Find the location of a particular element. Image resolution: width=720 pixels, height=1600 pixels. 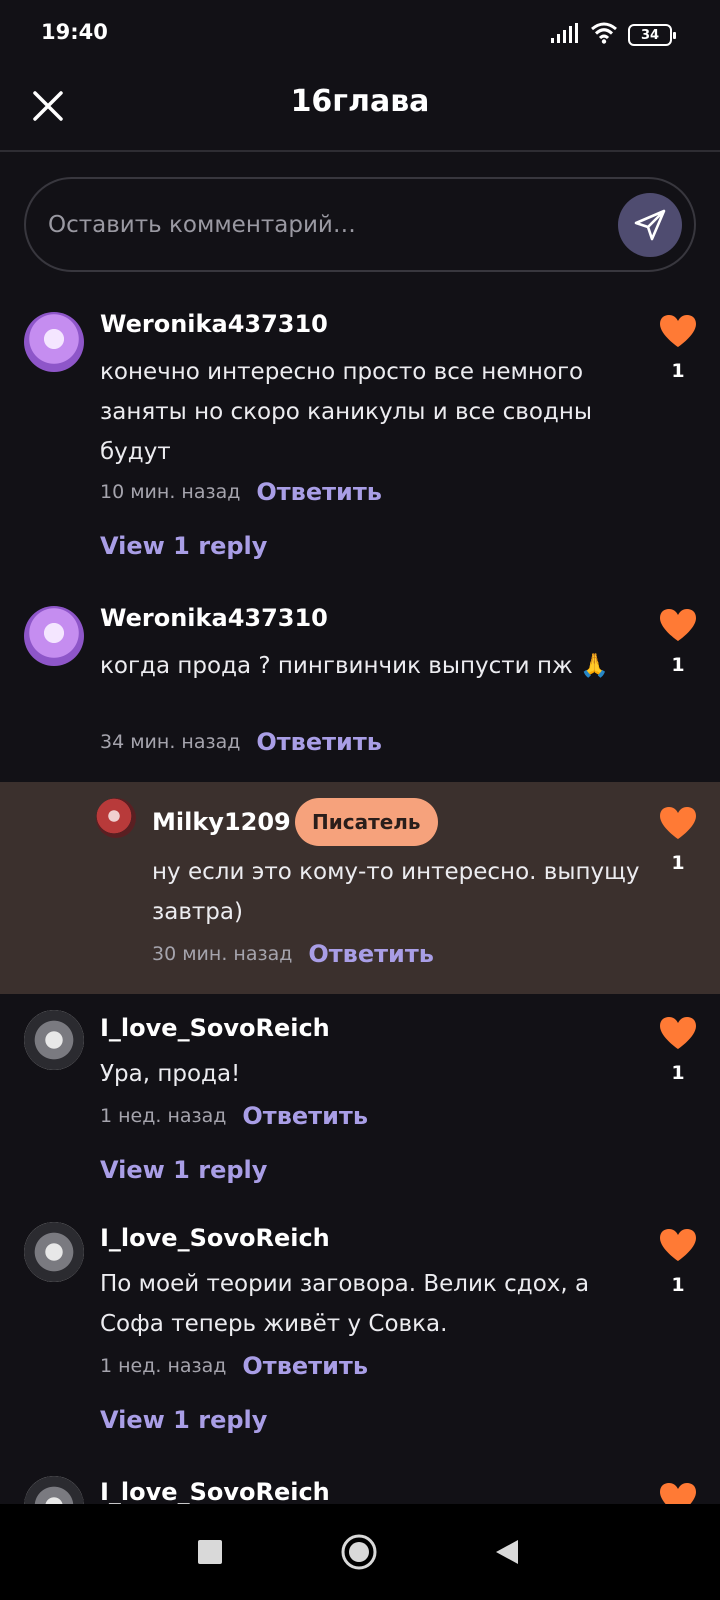

comment-box is located at coordinates (360, 224).